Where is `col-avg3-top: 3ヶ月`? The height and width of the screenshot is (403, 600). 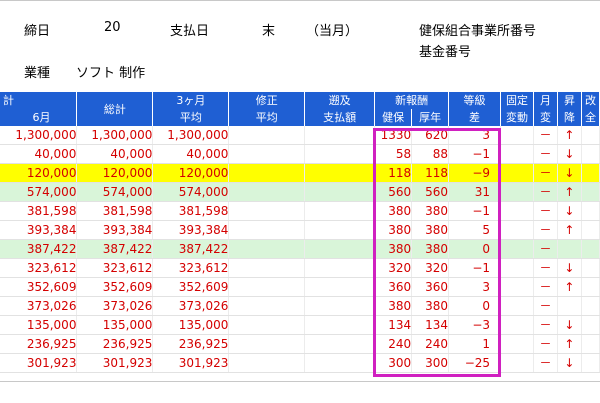 col-avg3-top: 3ヶ月 is located at coordinates (191, 100).